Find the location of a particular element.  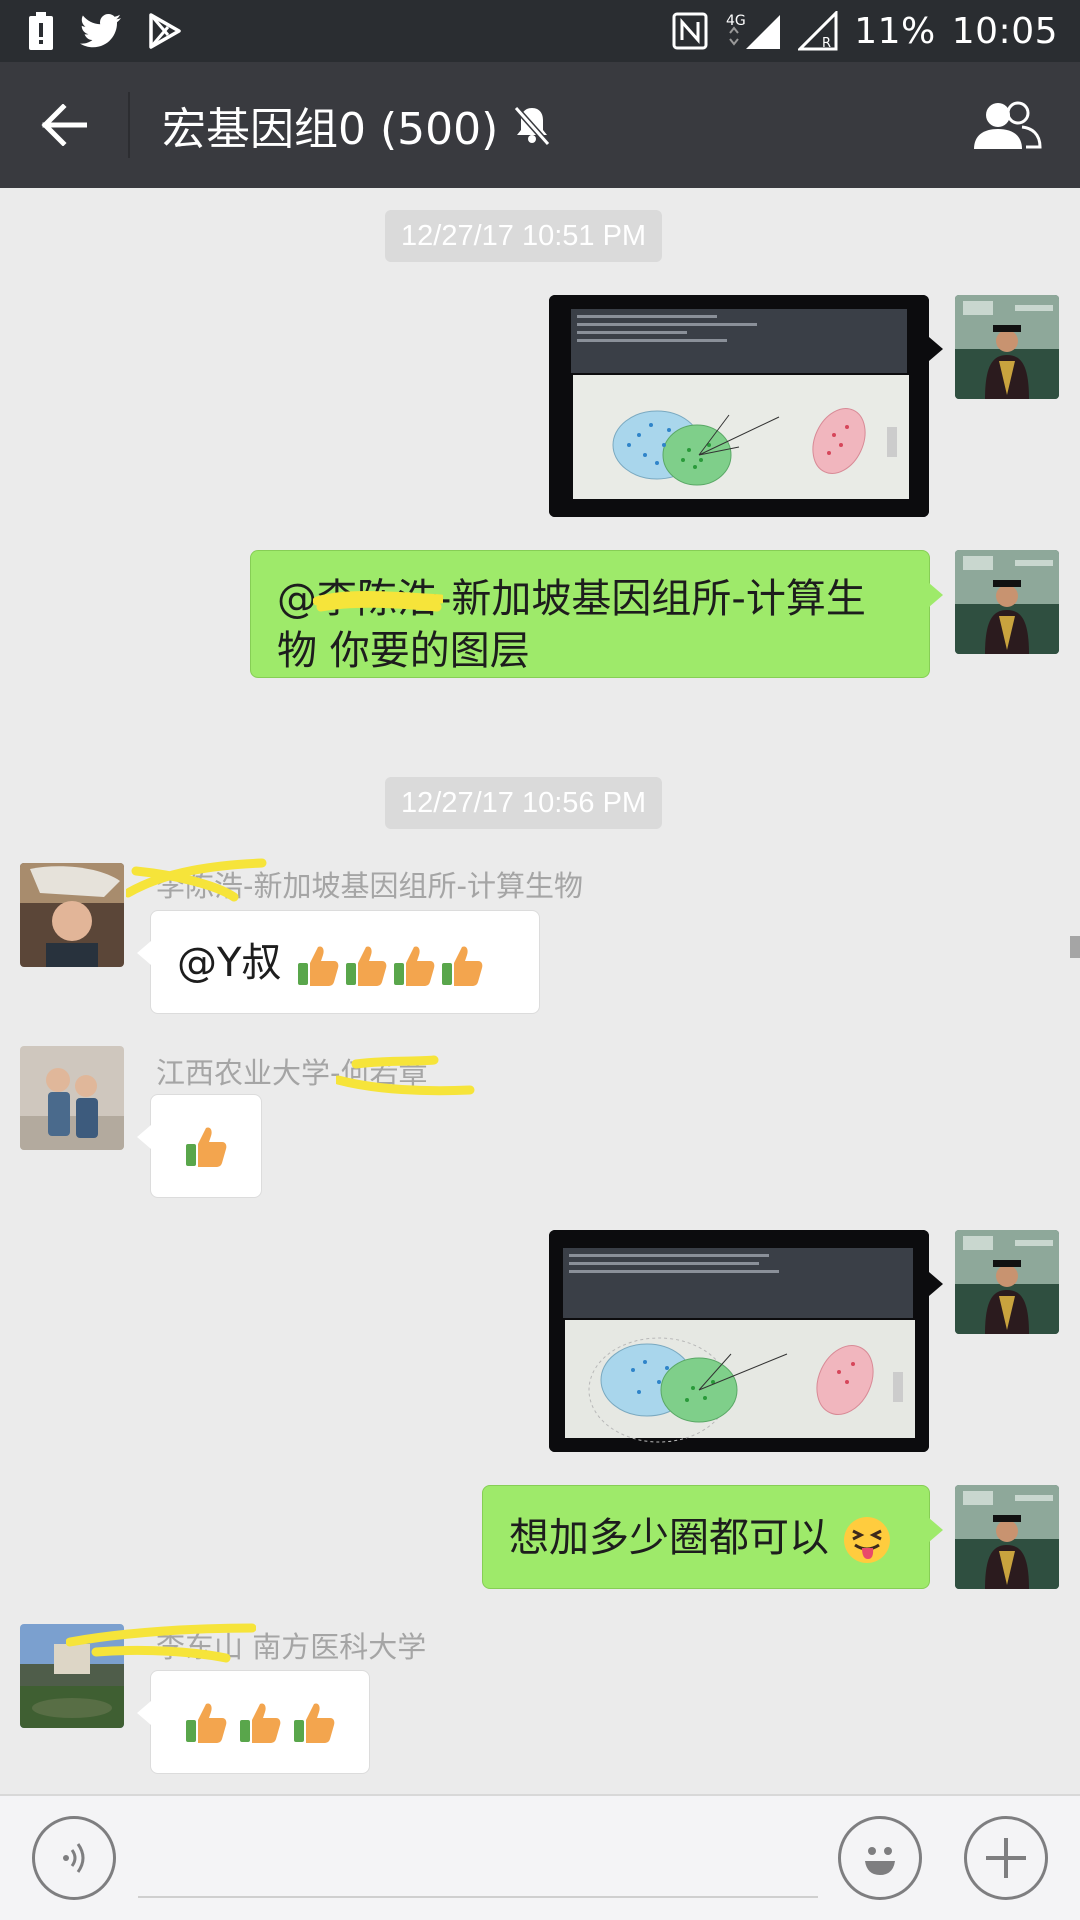

redacted-sender: 李陈浩 is located at coordinates (196, 881).